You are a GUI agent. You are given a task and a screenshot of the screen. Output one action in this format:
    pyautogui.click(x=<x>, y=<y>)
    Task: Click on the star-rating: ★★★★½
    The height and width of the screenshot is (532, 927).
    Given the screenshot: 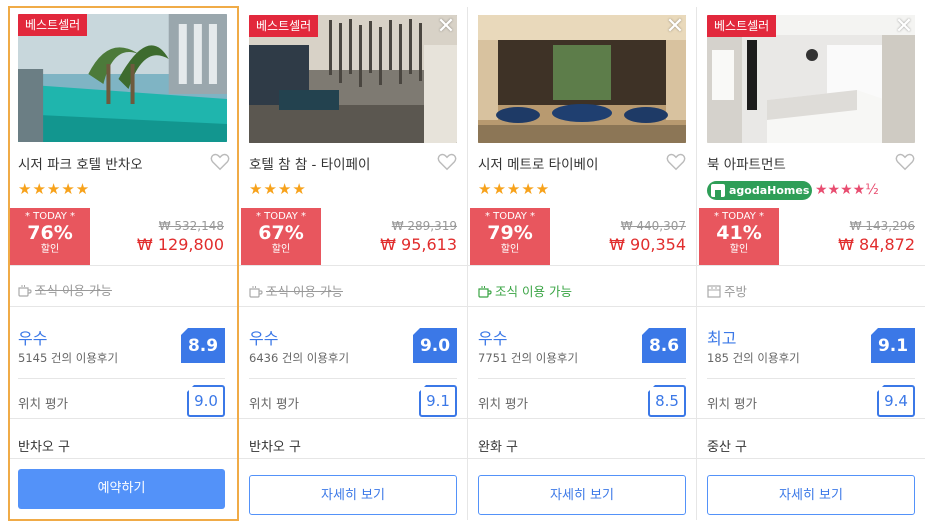 What is the action you would take?
    pyautogui.click(x=847, y=190)
    